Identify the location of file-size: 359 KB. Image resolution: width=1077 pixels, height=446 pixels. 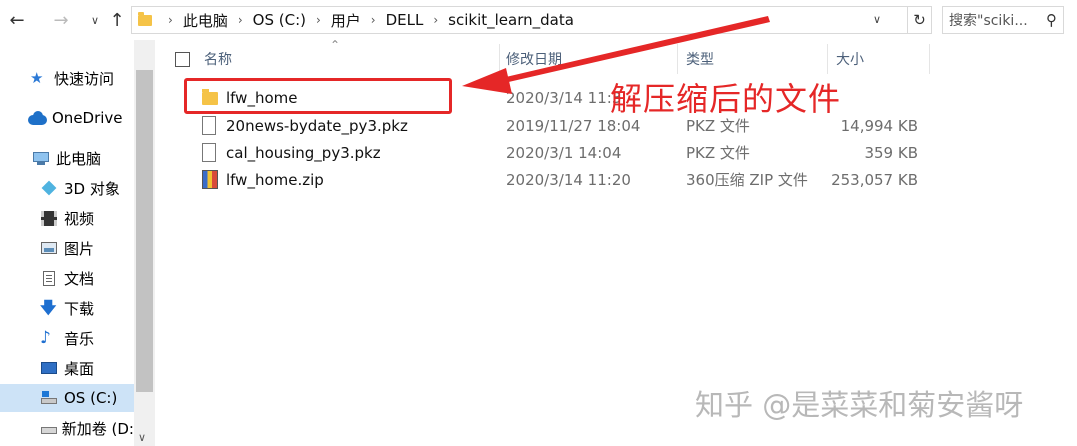
(891, 152).